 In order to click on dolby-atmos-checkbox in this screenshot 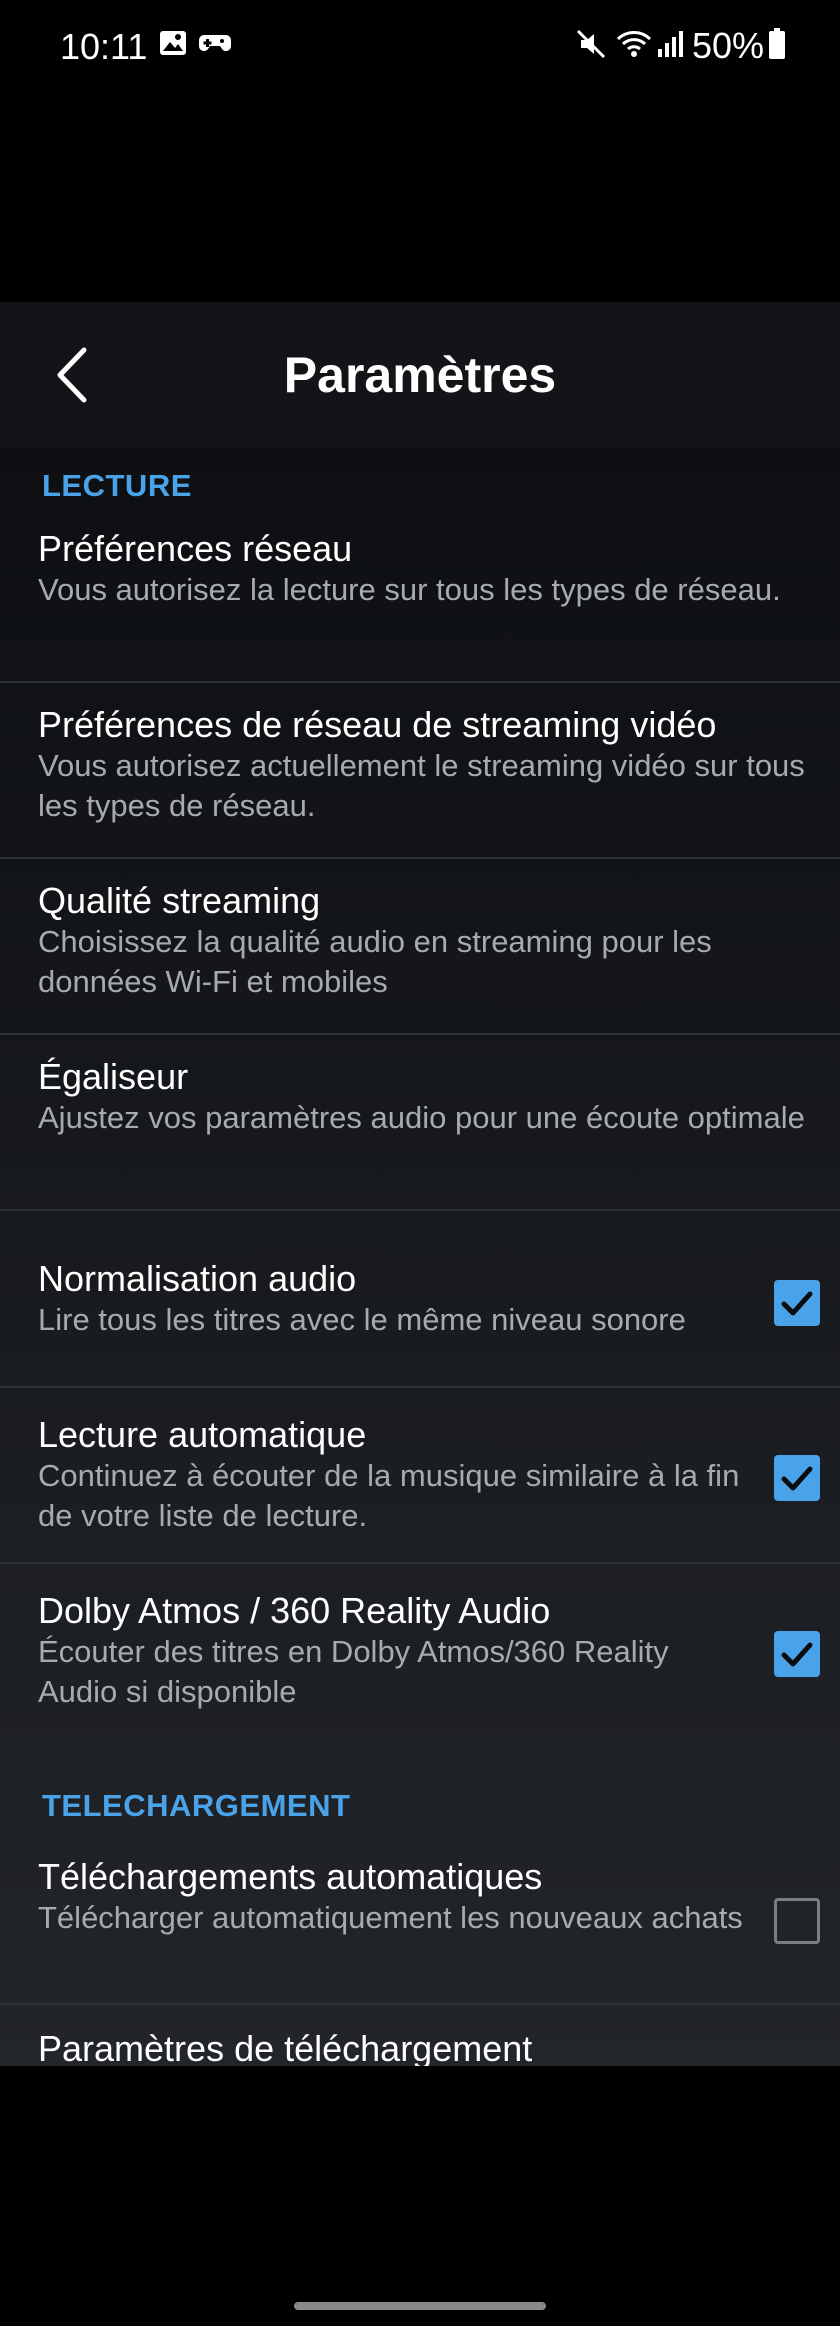, I will do `click(797, 1654)`.